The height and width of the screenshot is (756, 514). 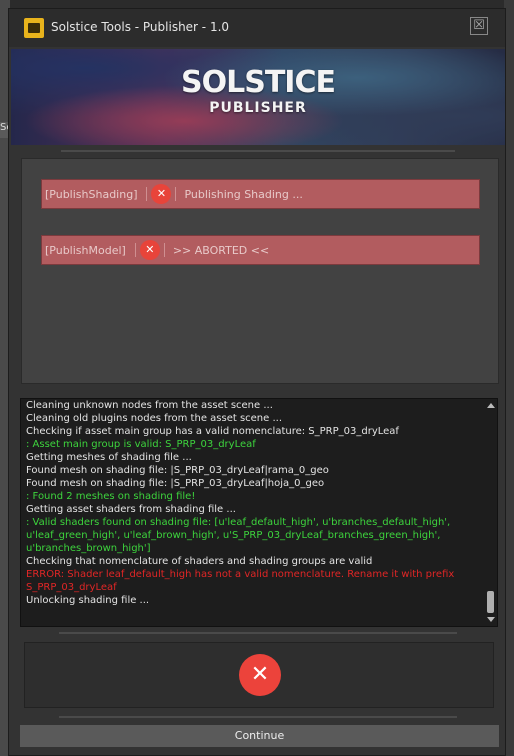 I want to click on scroll-up-icon, so click(x=491, y=405).